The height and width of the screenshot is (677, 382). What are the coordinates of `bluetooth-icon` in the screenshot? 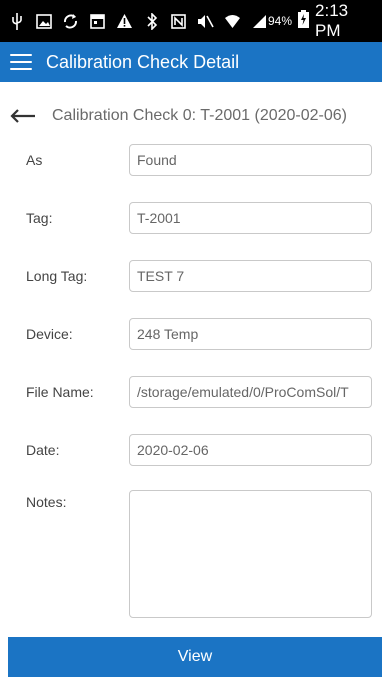 It's located at (151, 21).